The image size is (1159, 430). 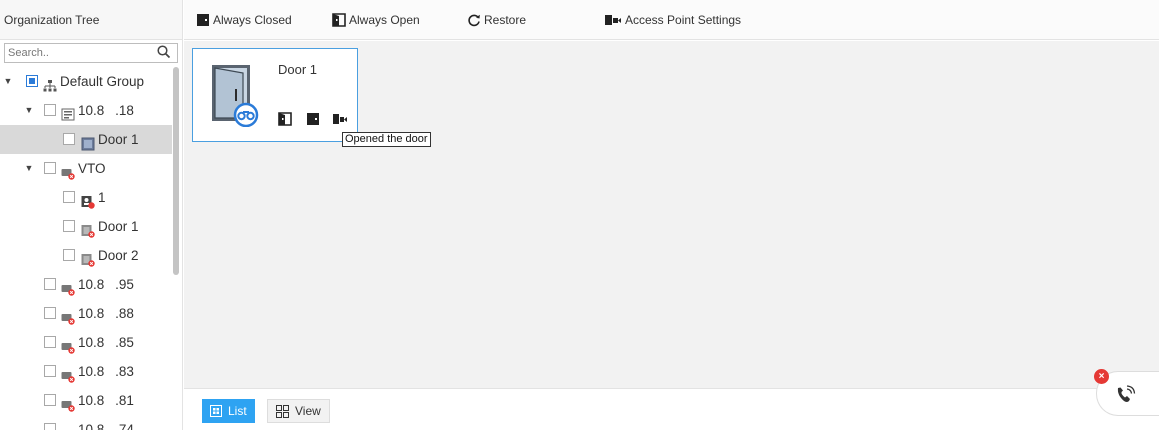 I want to click on search-box, so click(x=91, y=53).